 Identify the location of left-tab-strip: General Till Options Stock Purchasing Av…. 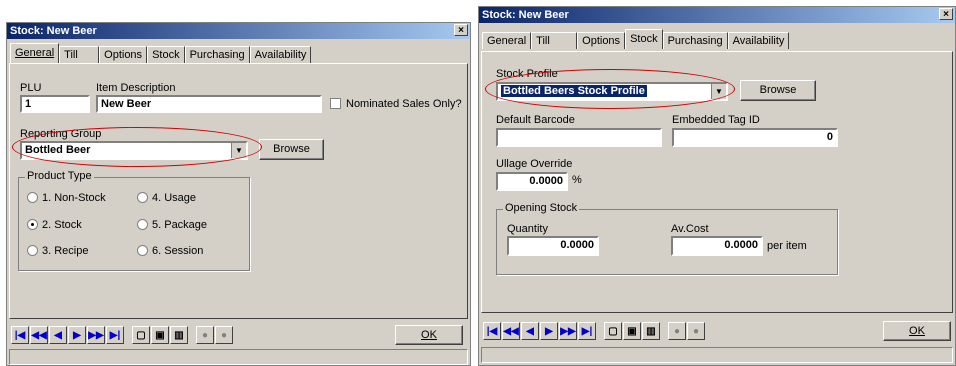
(161, 53).